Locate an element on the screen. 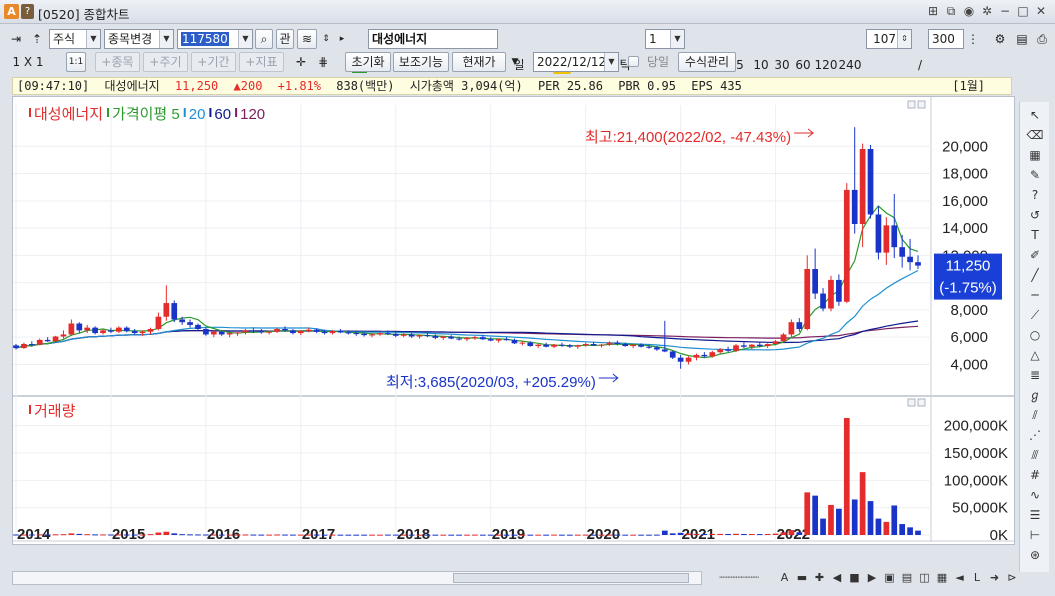 This screenshot has width=1055, height=596. line-tool-icon: ╱ is located at coordinates (1035, 275).